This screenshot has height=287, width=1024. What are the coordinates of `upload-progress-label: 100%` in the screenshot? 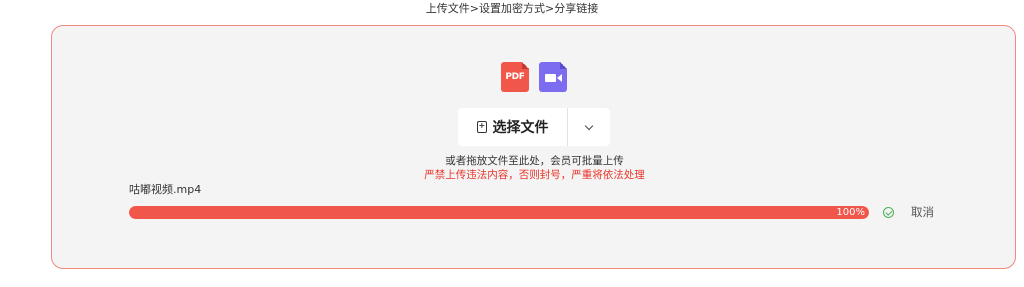 It's located at (850, 212).